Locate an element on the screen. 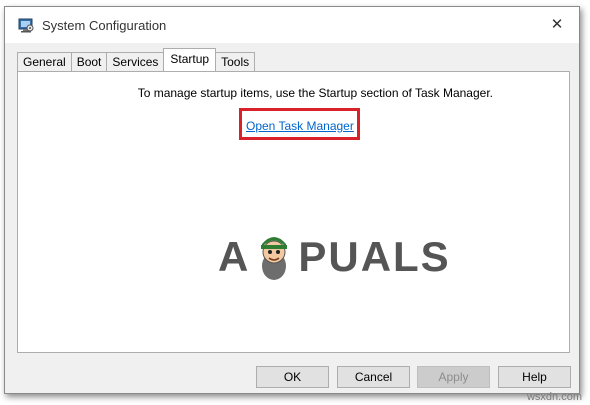  tab-startup: Startup is located at coordinates (190, 59).